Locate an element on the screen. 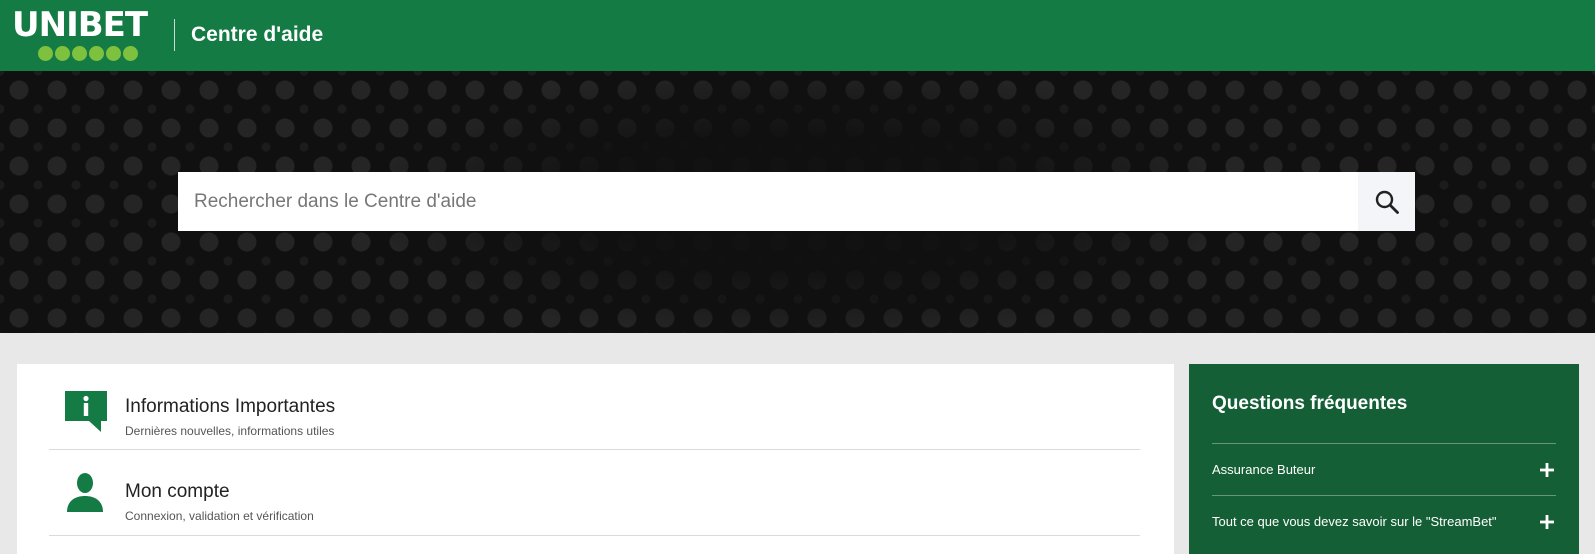 The image size is (1595, 554). logo-dots is located at coordinates (88, 53).